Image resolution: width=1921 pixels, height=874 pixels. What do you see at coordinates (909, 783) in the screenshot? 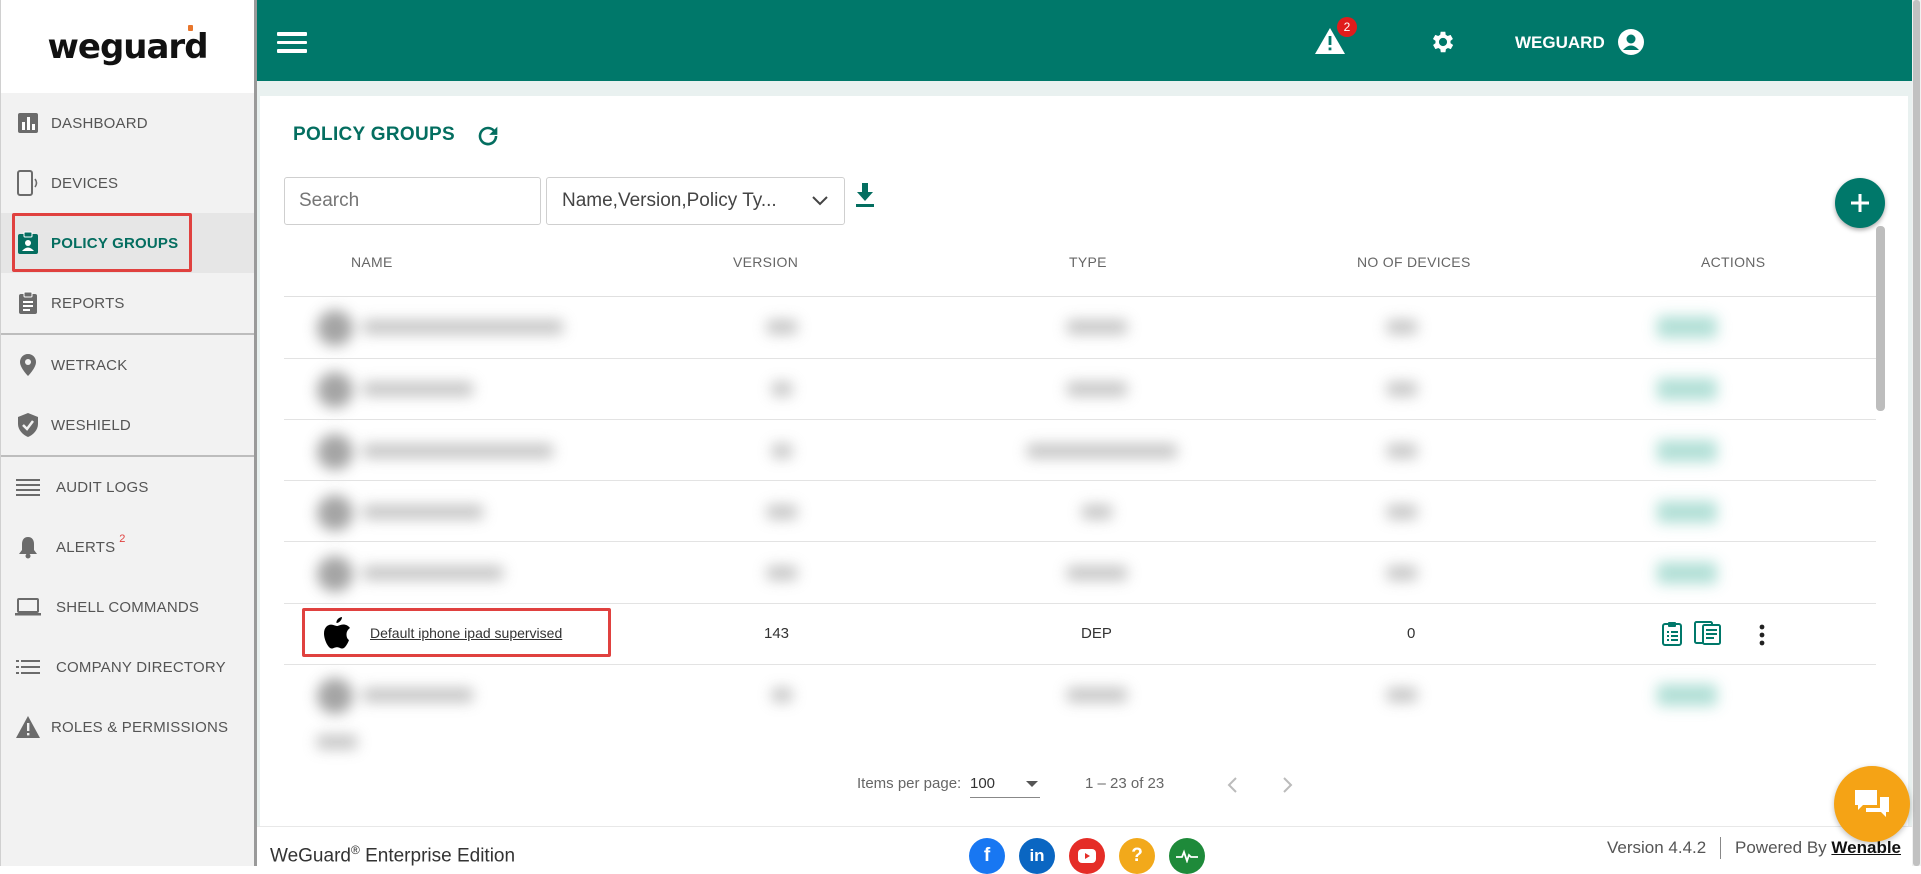
I see `items-per-page-label: Items per page:` at bounding box center [909, 783].